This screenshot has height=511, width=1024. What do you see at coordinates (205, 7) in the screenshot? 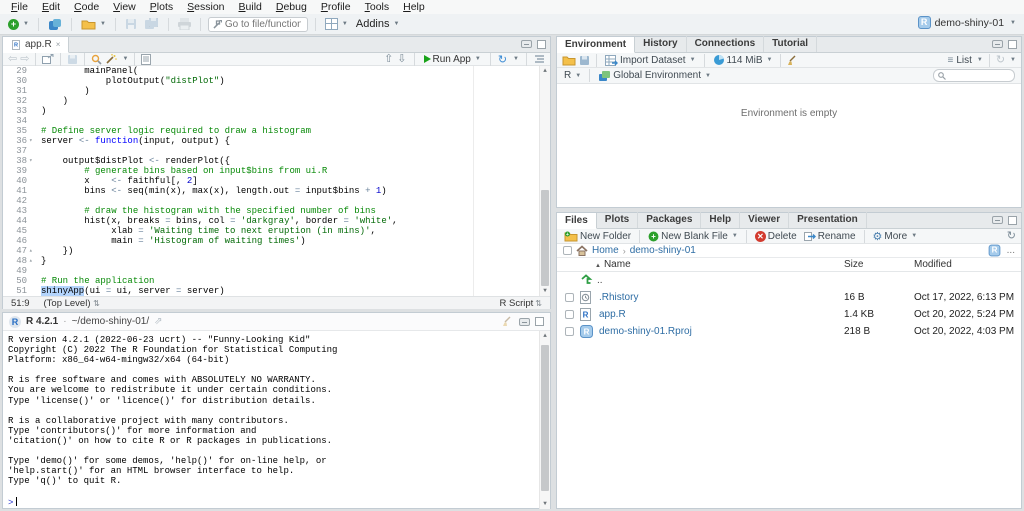
I see `menu-session: Session` at bounding box center [205, 7].